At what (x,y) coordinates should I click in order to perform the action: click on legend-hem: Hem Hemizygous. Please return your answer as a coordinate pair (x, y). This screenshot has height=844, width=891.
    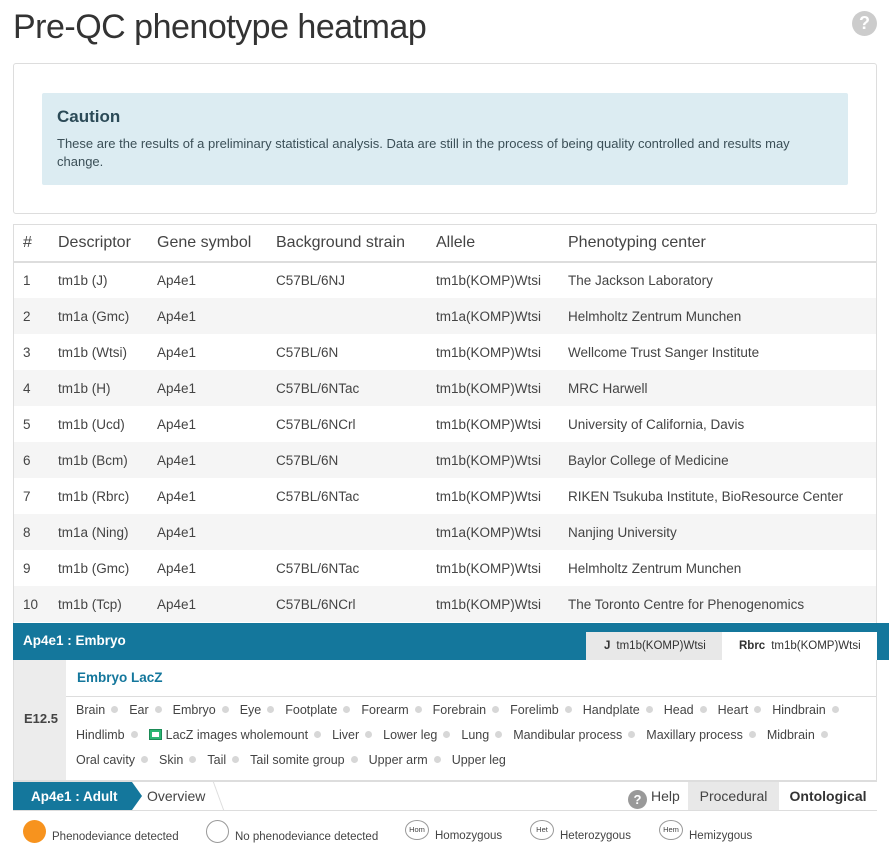
    Looking at the image, I should click on (705, 830).